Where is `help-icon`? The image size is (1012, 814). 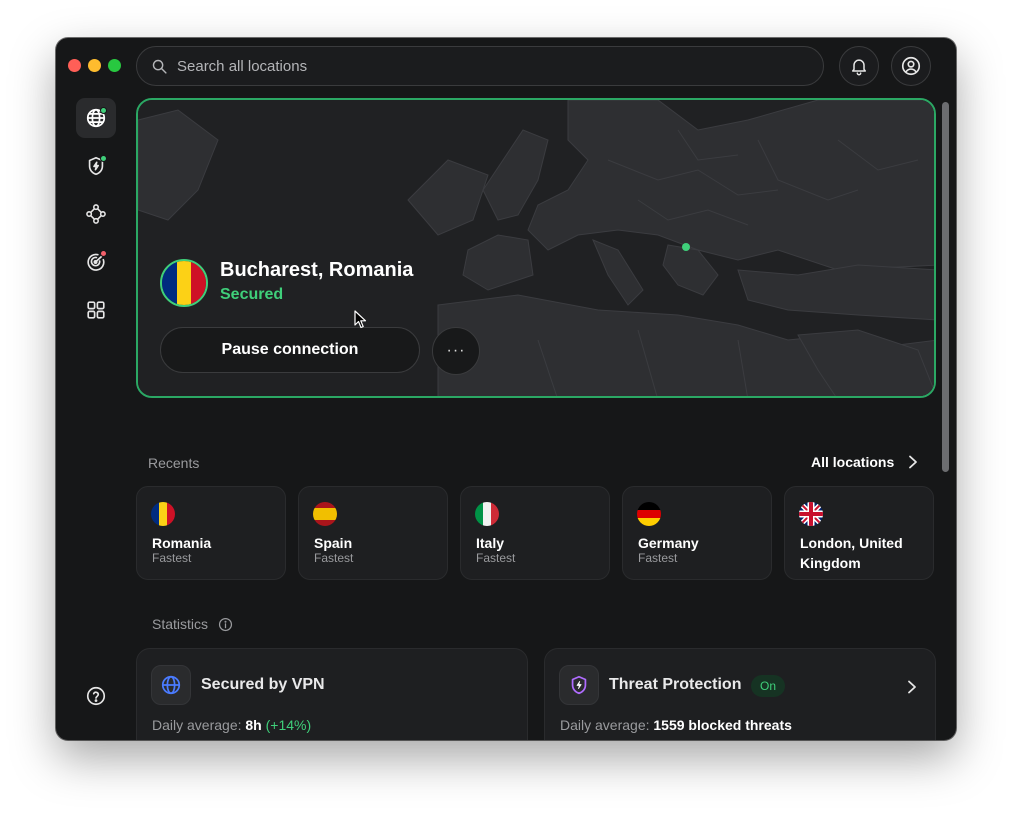
help-icon is located at coordinates (96, 696).